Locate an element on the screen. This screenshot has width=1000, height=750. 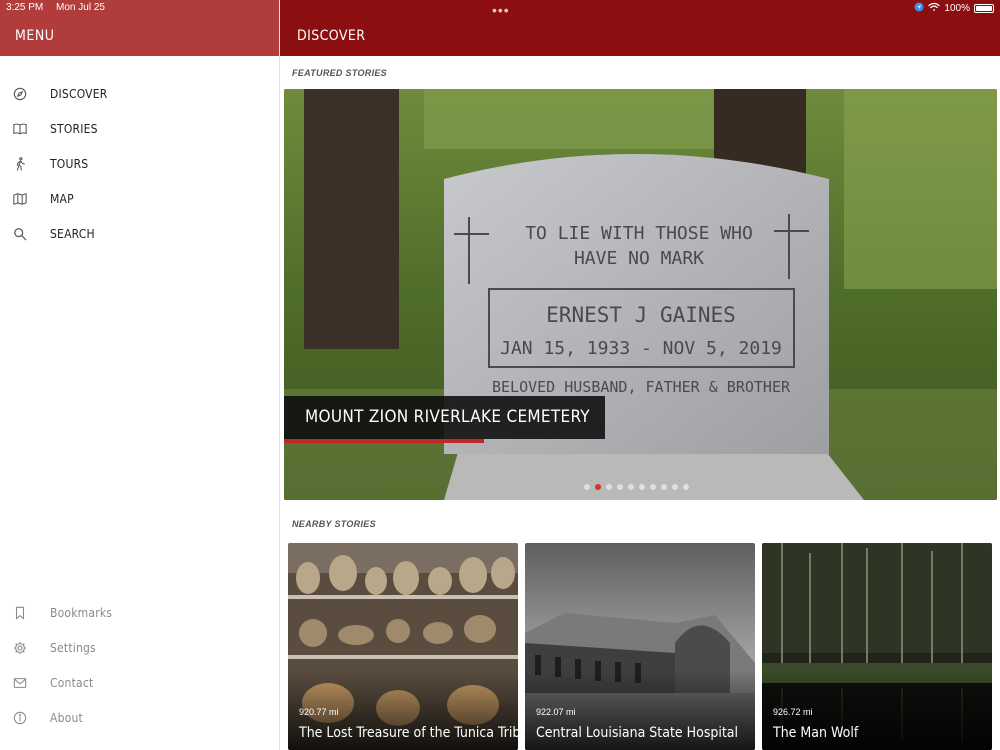
nav-label: STORIES is located at coordinates (74, 128).